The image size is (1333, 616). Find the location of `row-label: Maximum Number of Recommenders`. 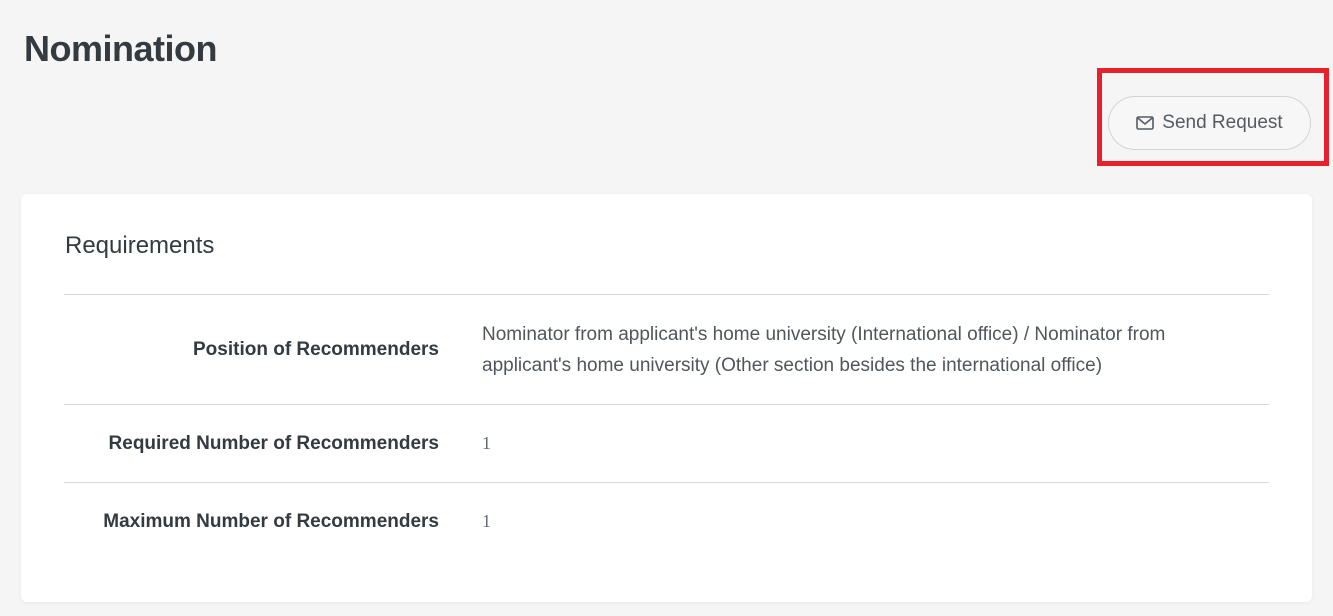

row-label: Maximum Number of Recommenders is located at coordinates (271, 521).